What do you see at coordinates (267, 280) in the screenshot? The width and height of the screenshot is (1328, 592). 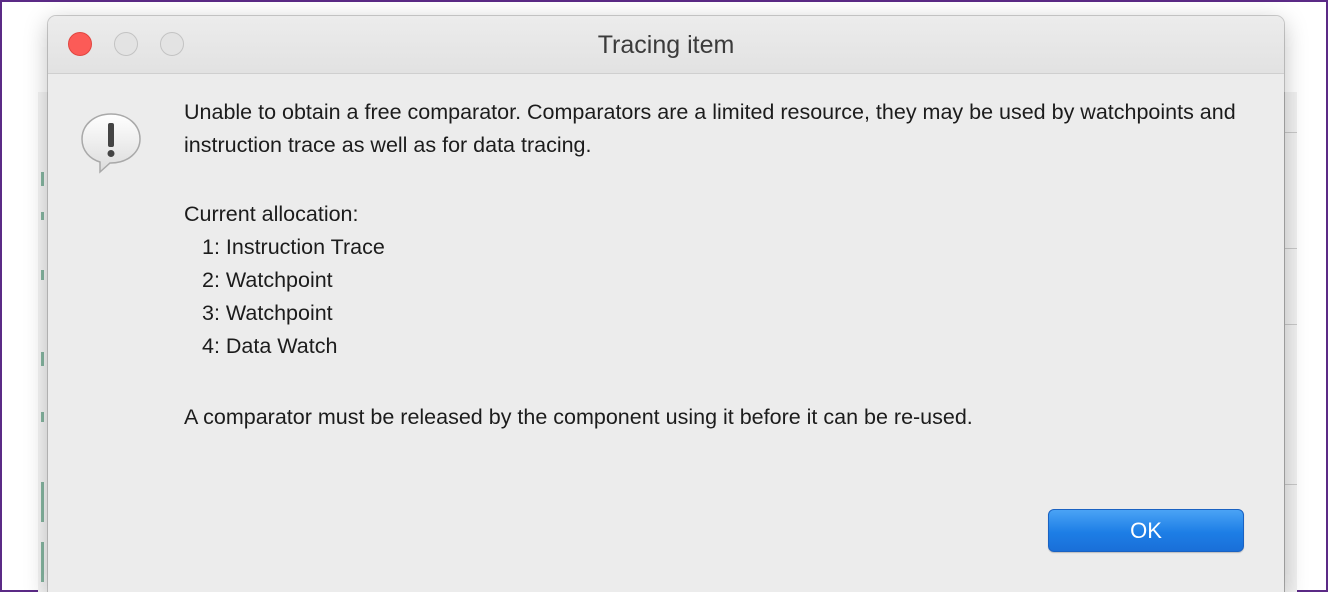 I see `allocation-item: 2: Watchpoint` at bounding box center [267, 280].